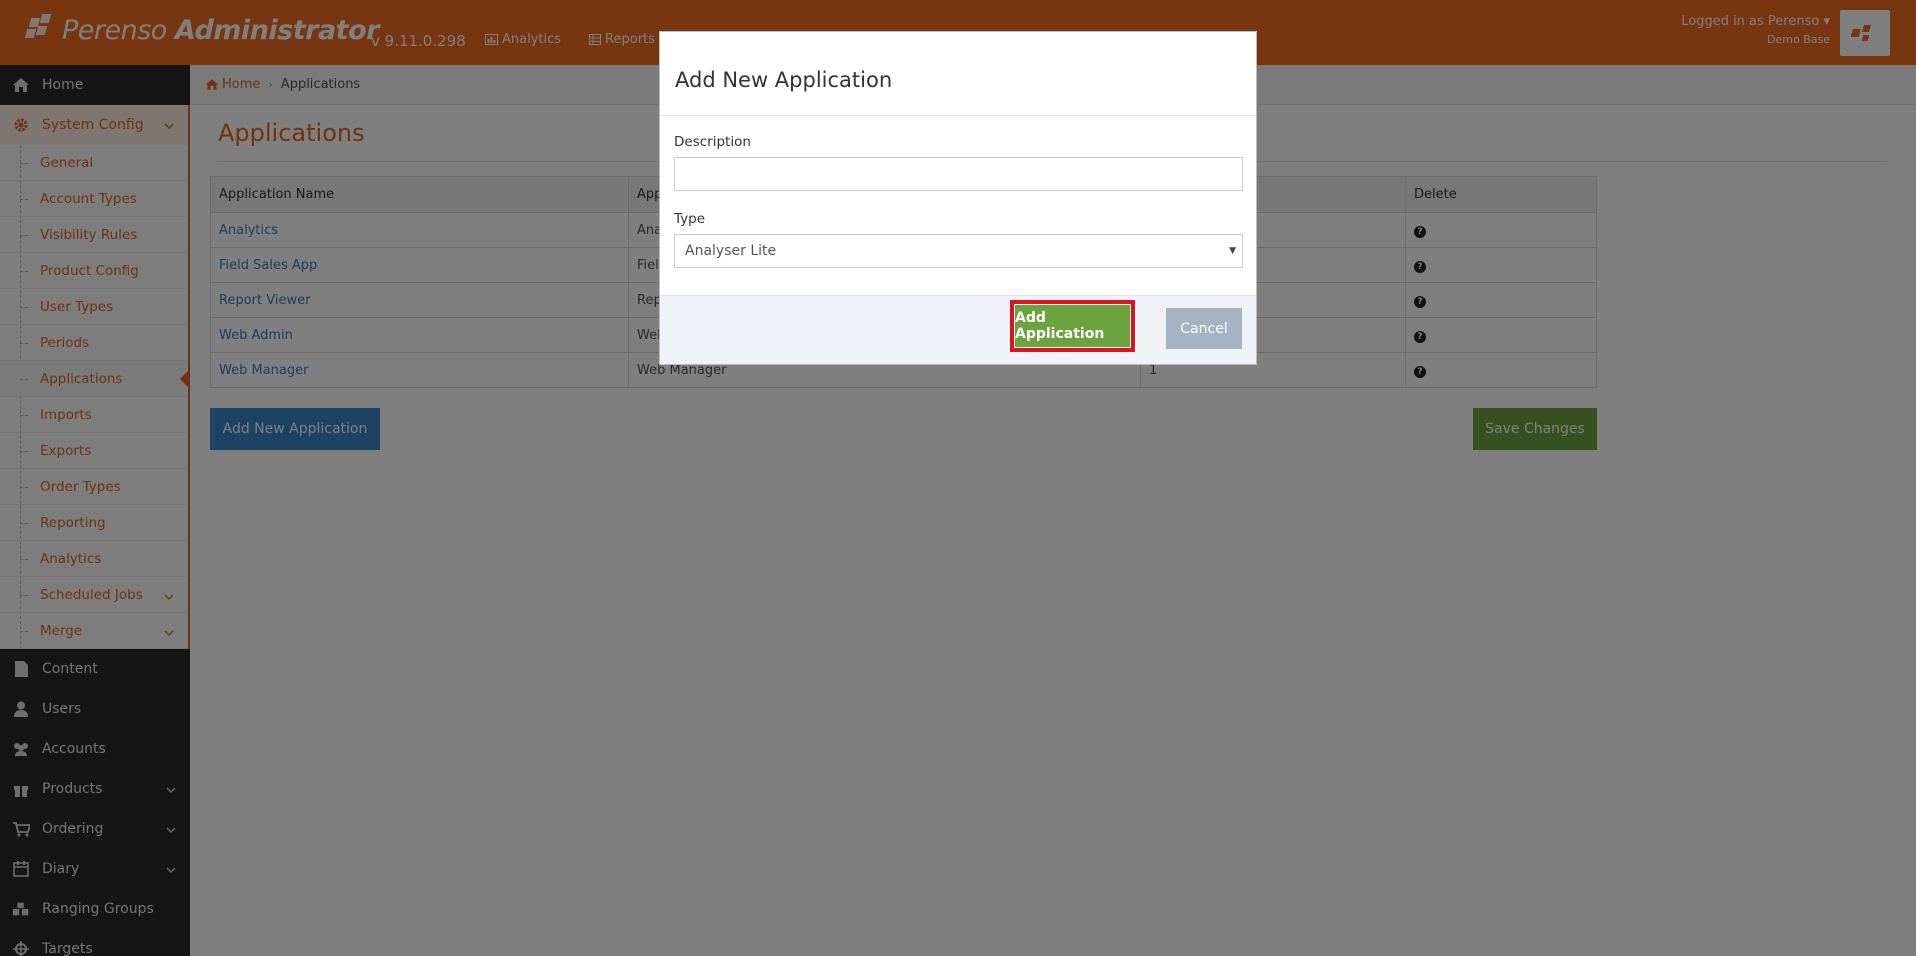  What do you see at coordinates (958, 329) in the screenshot?
I see `modal-footer: Add Application Cancel` at bounding box center [958, 329].